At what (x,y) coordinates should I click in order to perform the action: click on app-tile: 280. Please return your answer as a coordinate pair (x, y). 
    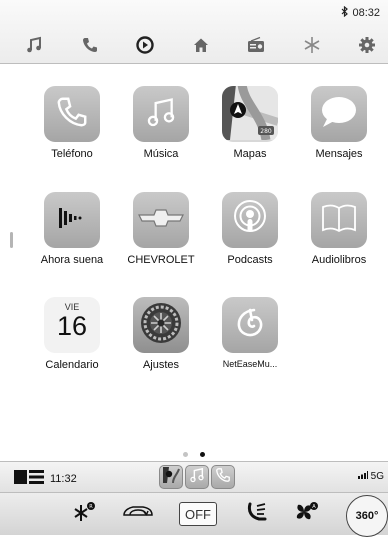
    Looking at the image, I should click on (250, 114).